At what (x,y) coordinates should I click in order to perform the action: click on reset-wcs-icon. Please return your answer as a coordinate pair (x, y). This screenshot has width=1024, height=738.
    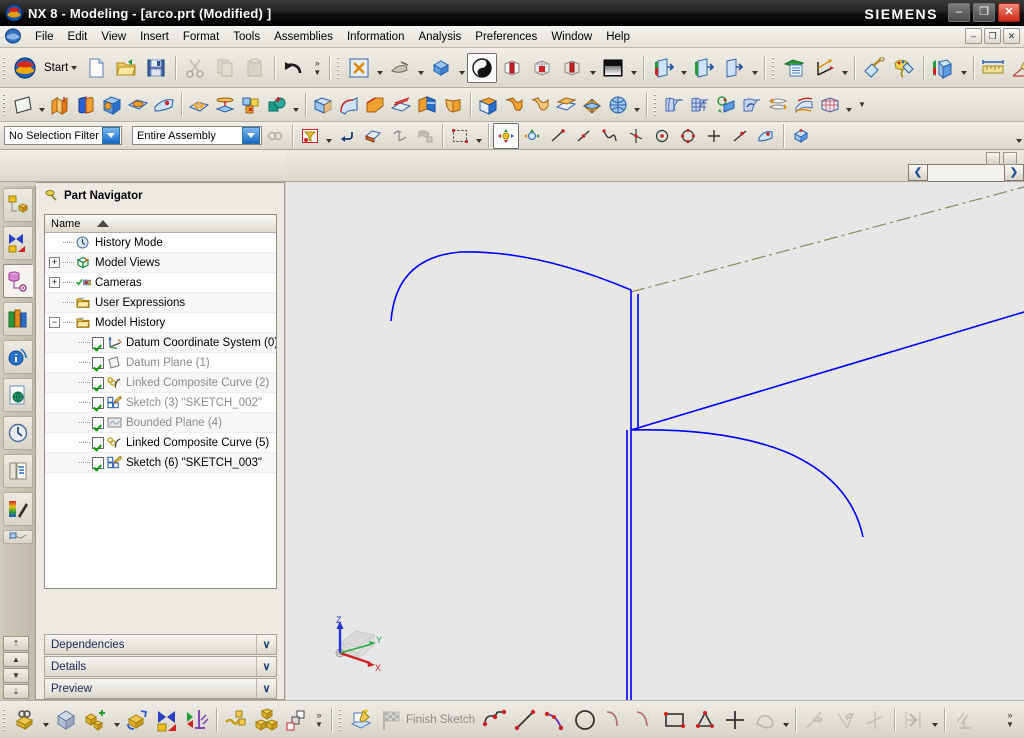
    Looking at the image, I should click on (399, 136).